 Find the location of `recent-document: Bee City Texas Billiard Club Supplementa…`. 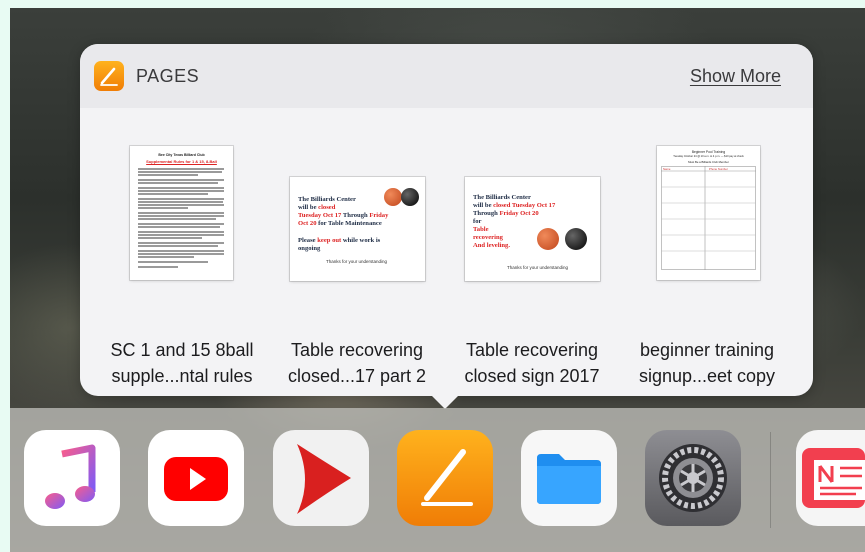

recent-document: Bee City Texas Billiard Club Supplementa… is located at coordinates (182, 252).